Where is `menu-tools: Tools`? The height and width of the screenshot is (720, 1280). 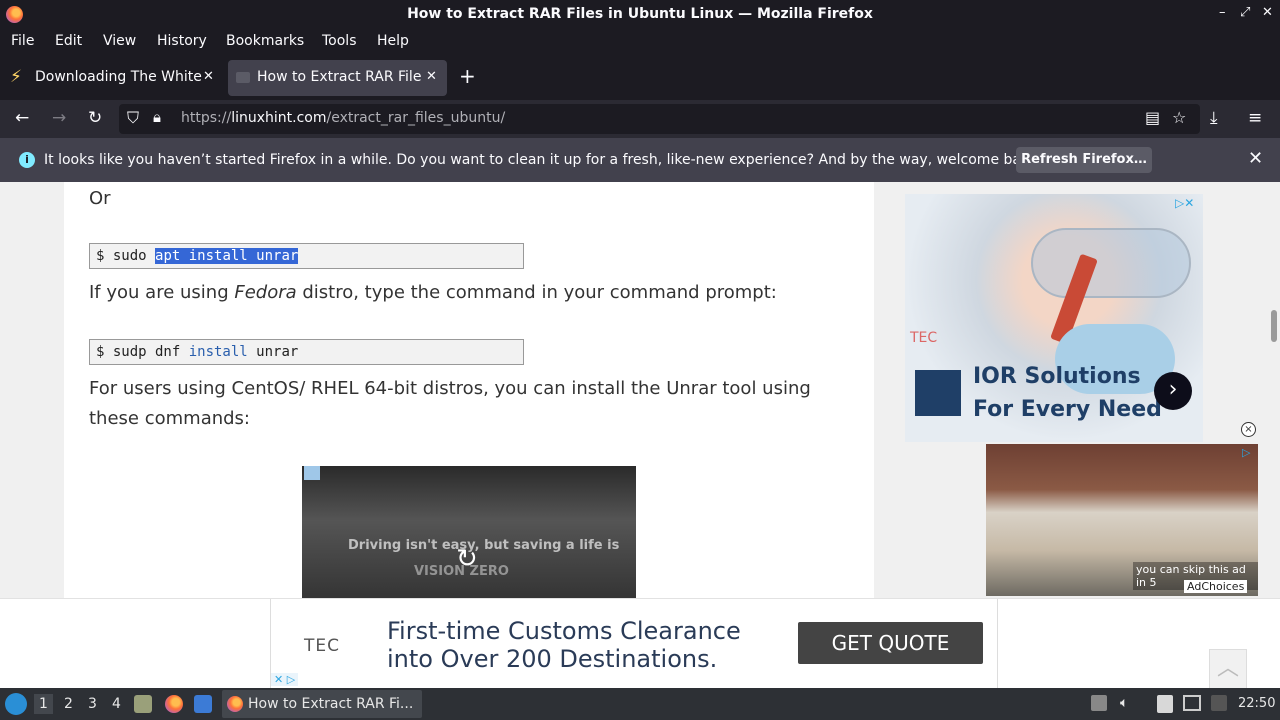
menu-tools: Tools is located at coordinates (339, 41).